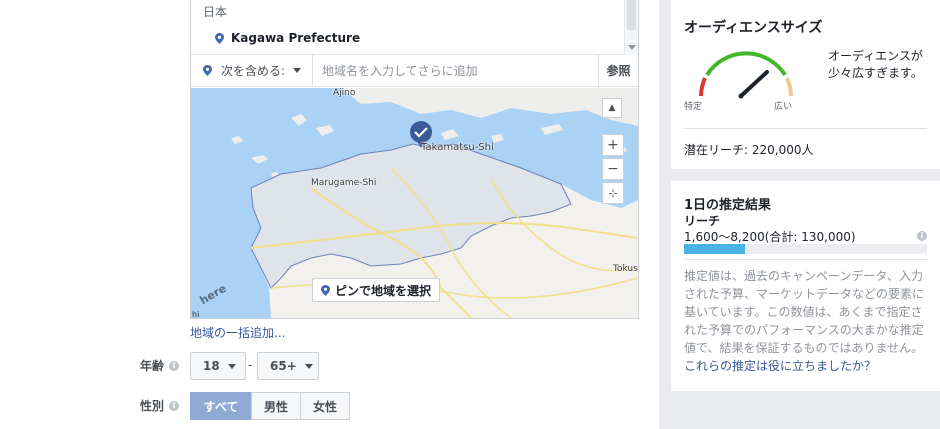 The height and width of the screenshot is (429, 940). What do you see at coordinates (383, 290) in the screenshot?
I see `drop-pin-label: ピンで地域を選択` at bounding box center [383, 290].